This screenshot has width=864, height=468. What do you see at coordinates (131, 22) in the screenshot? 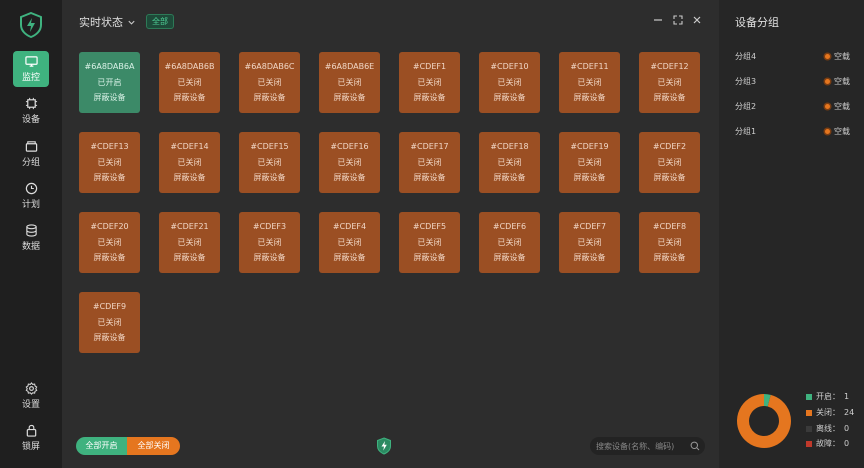
I see `chevron-down-icon` at bounding box center [131, 22].